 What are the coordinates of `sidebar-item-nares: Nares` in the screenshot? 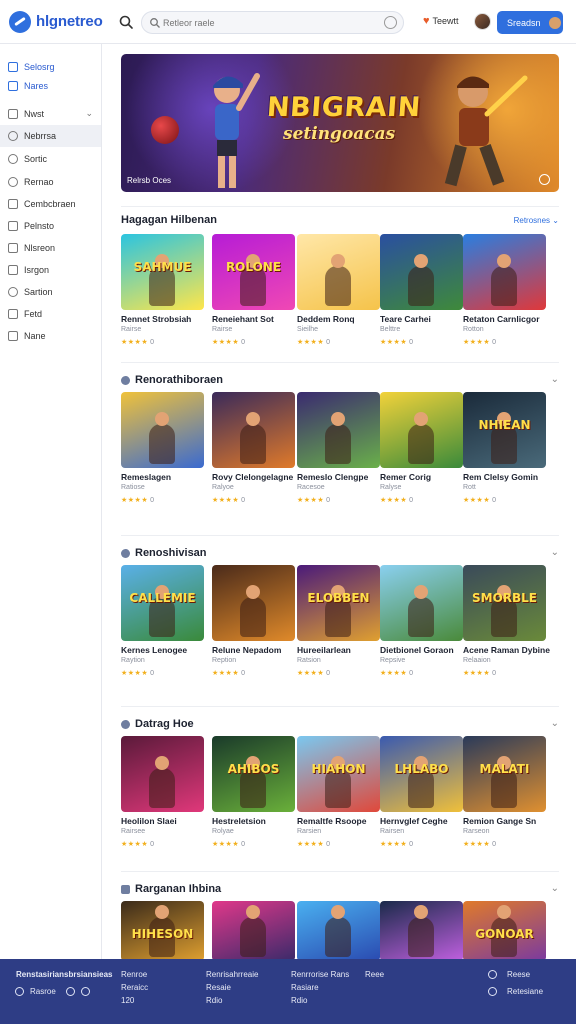 It's located at (50, 86).